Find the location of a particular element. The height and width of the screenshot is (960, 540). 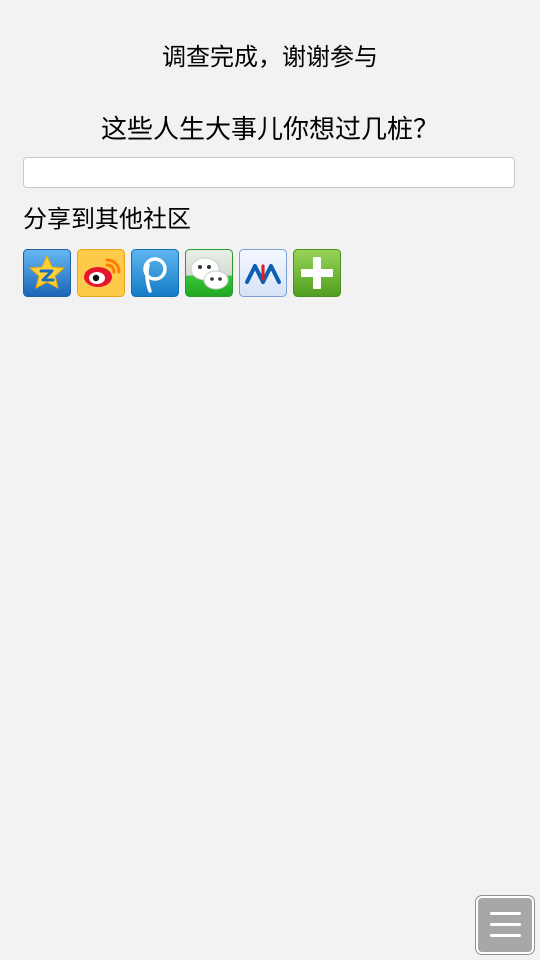

share-wechat-button is located at coordinates (209, 273).